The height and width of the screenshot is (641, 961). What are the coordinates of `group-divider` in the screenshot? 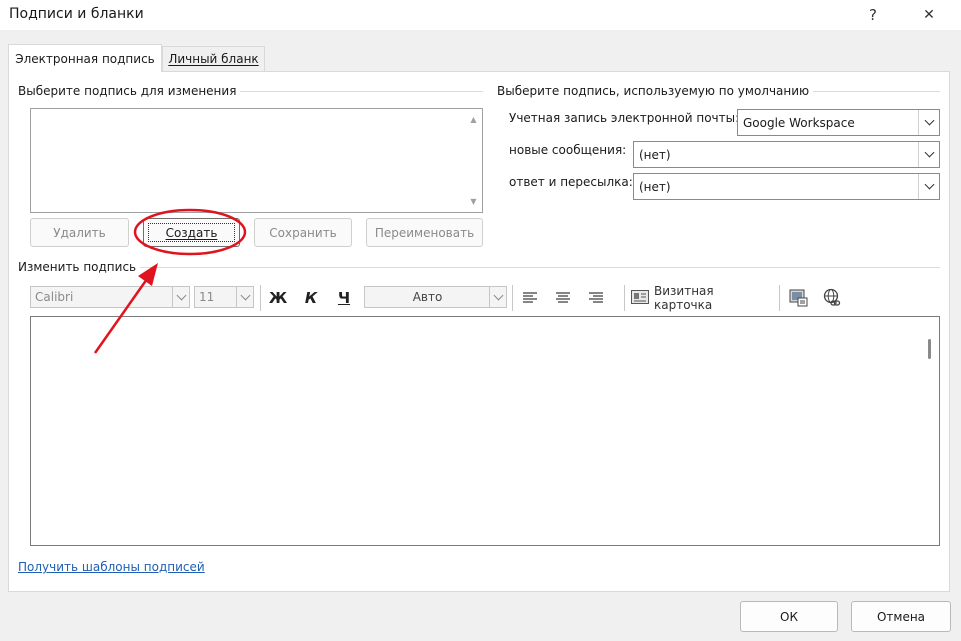 It's located at (479, 267).